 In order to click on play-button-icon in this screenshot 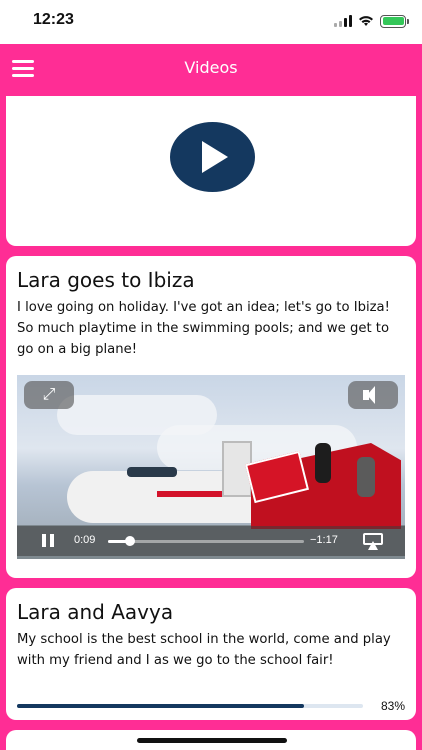, I will do `click(212, 157)`.